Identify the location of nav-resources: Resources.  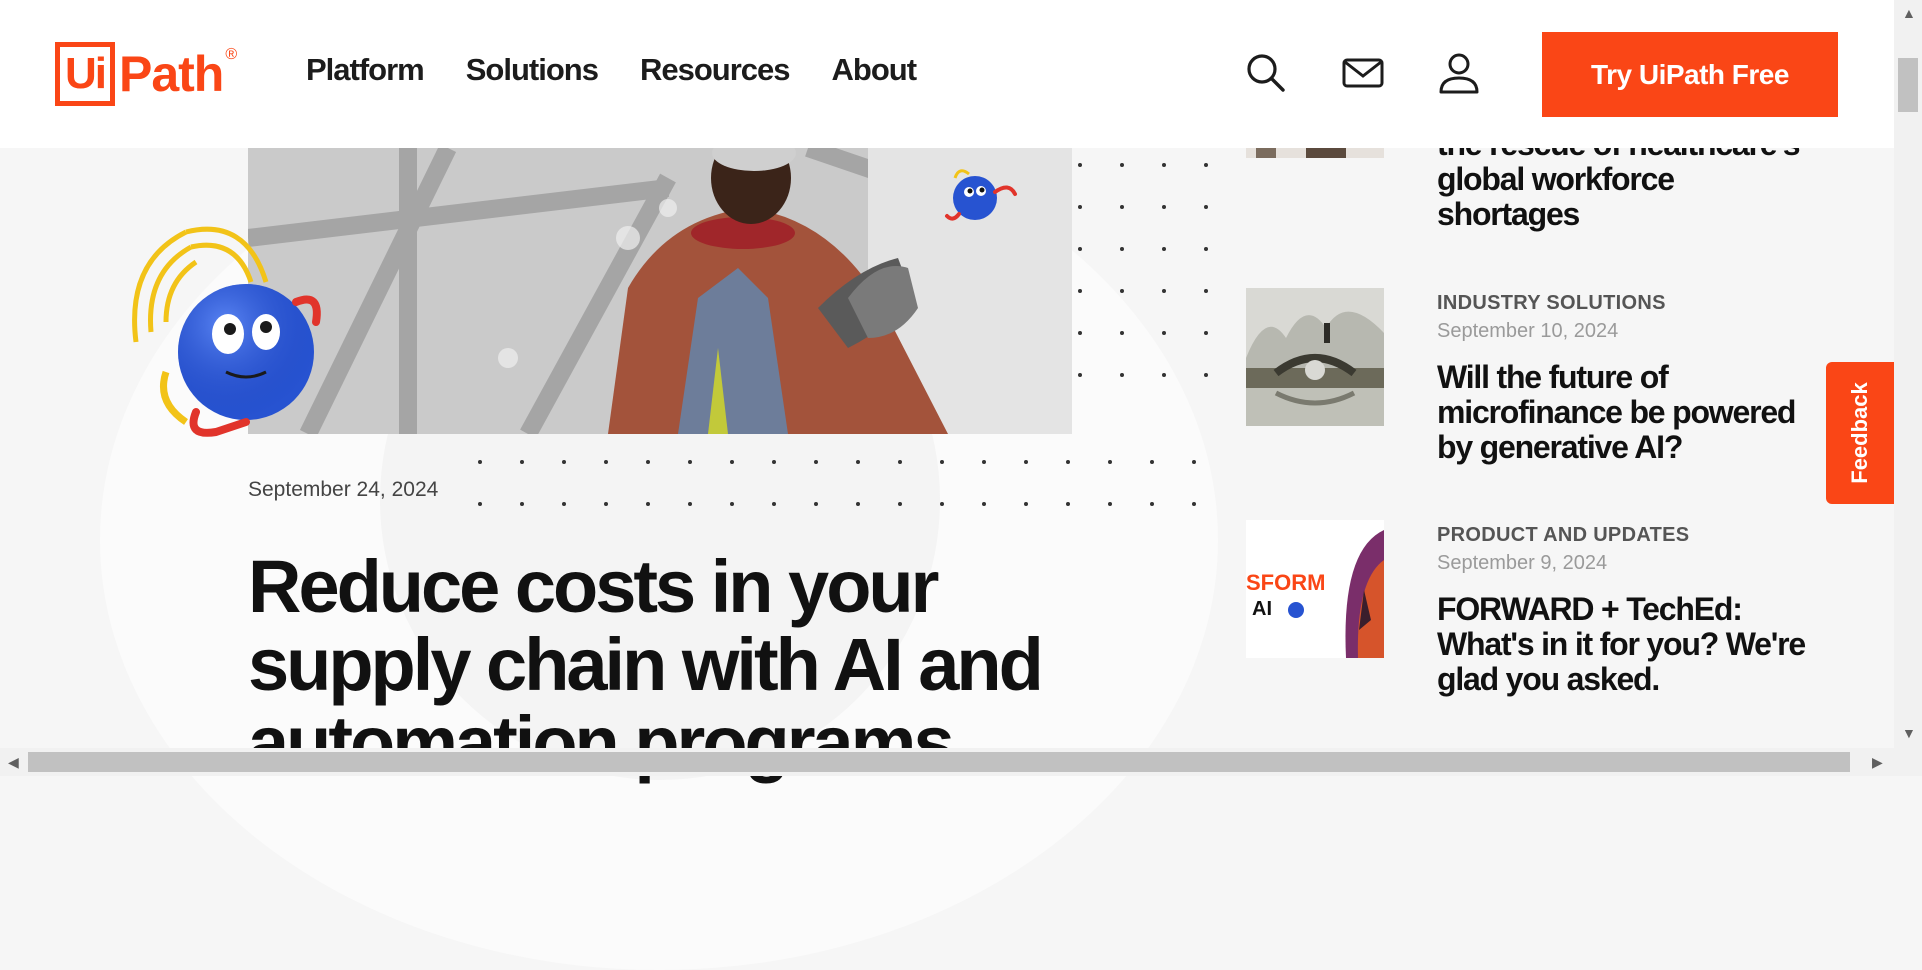
(715, 70).